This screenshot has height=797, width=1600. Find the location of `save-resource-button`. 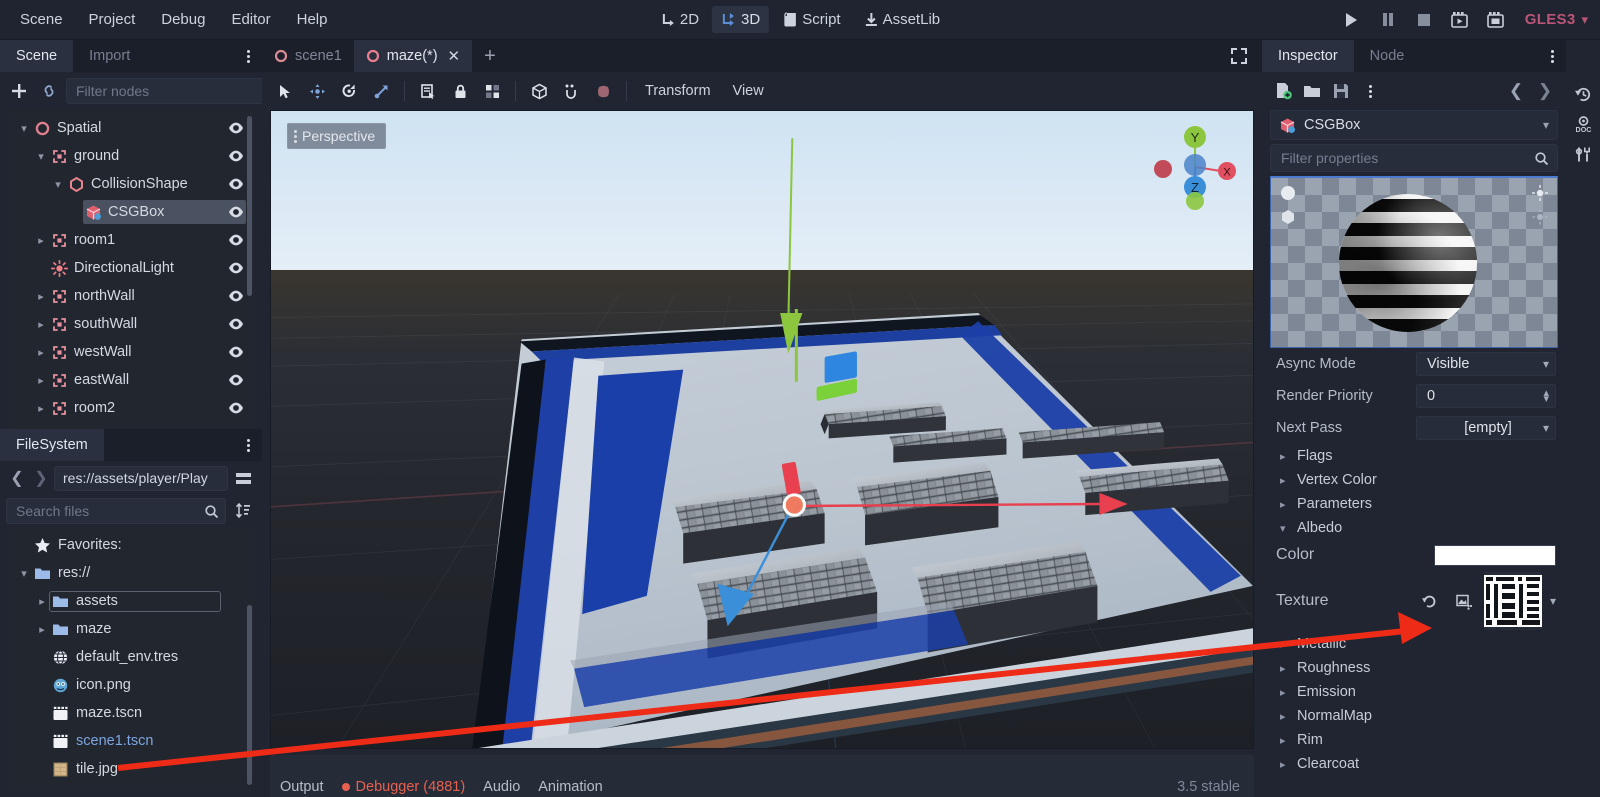

save-resource-button is located at coordinates (1341, 91).